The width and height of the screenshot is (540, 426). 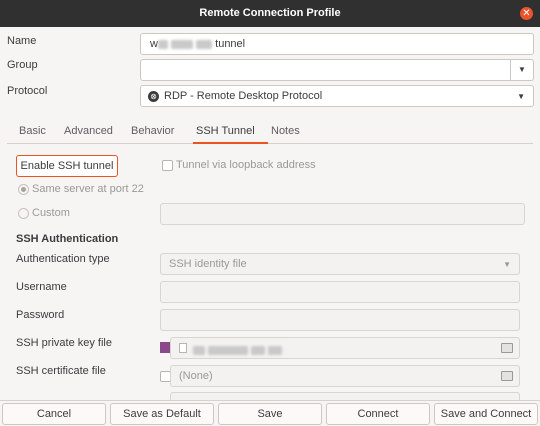 I want to click on password-label: Password, so click(x=40, y=315).